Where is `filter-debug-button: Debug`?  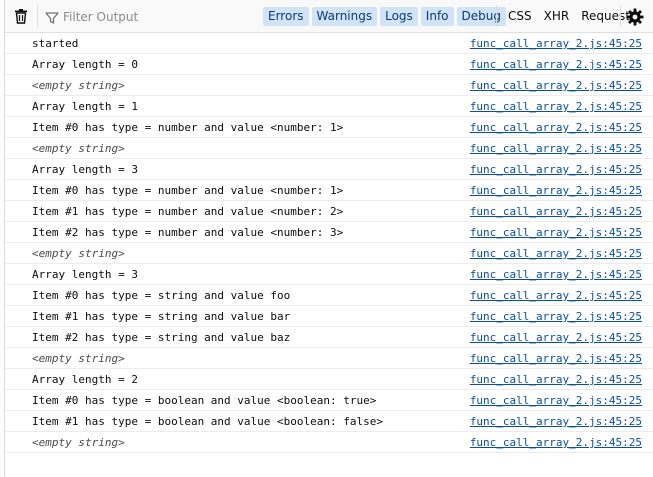
filter-debug-button: Debug is located at coordinates (481, 16).